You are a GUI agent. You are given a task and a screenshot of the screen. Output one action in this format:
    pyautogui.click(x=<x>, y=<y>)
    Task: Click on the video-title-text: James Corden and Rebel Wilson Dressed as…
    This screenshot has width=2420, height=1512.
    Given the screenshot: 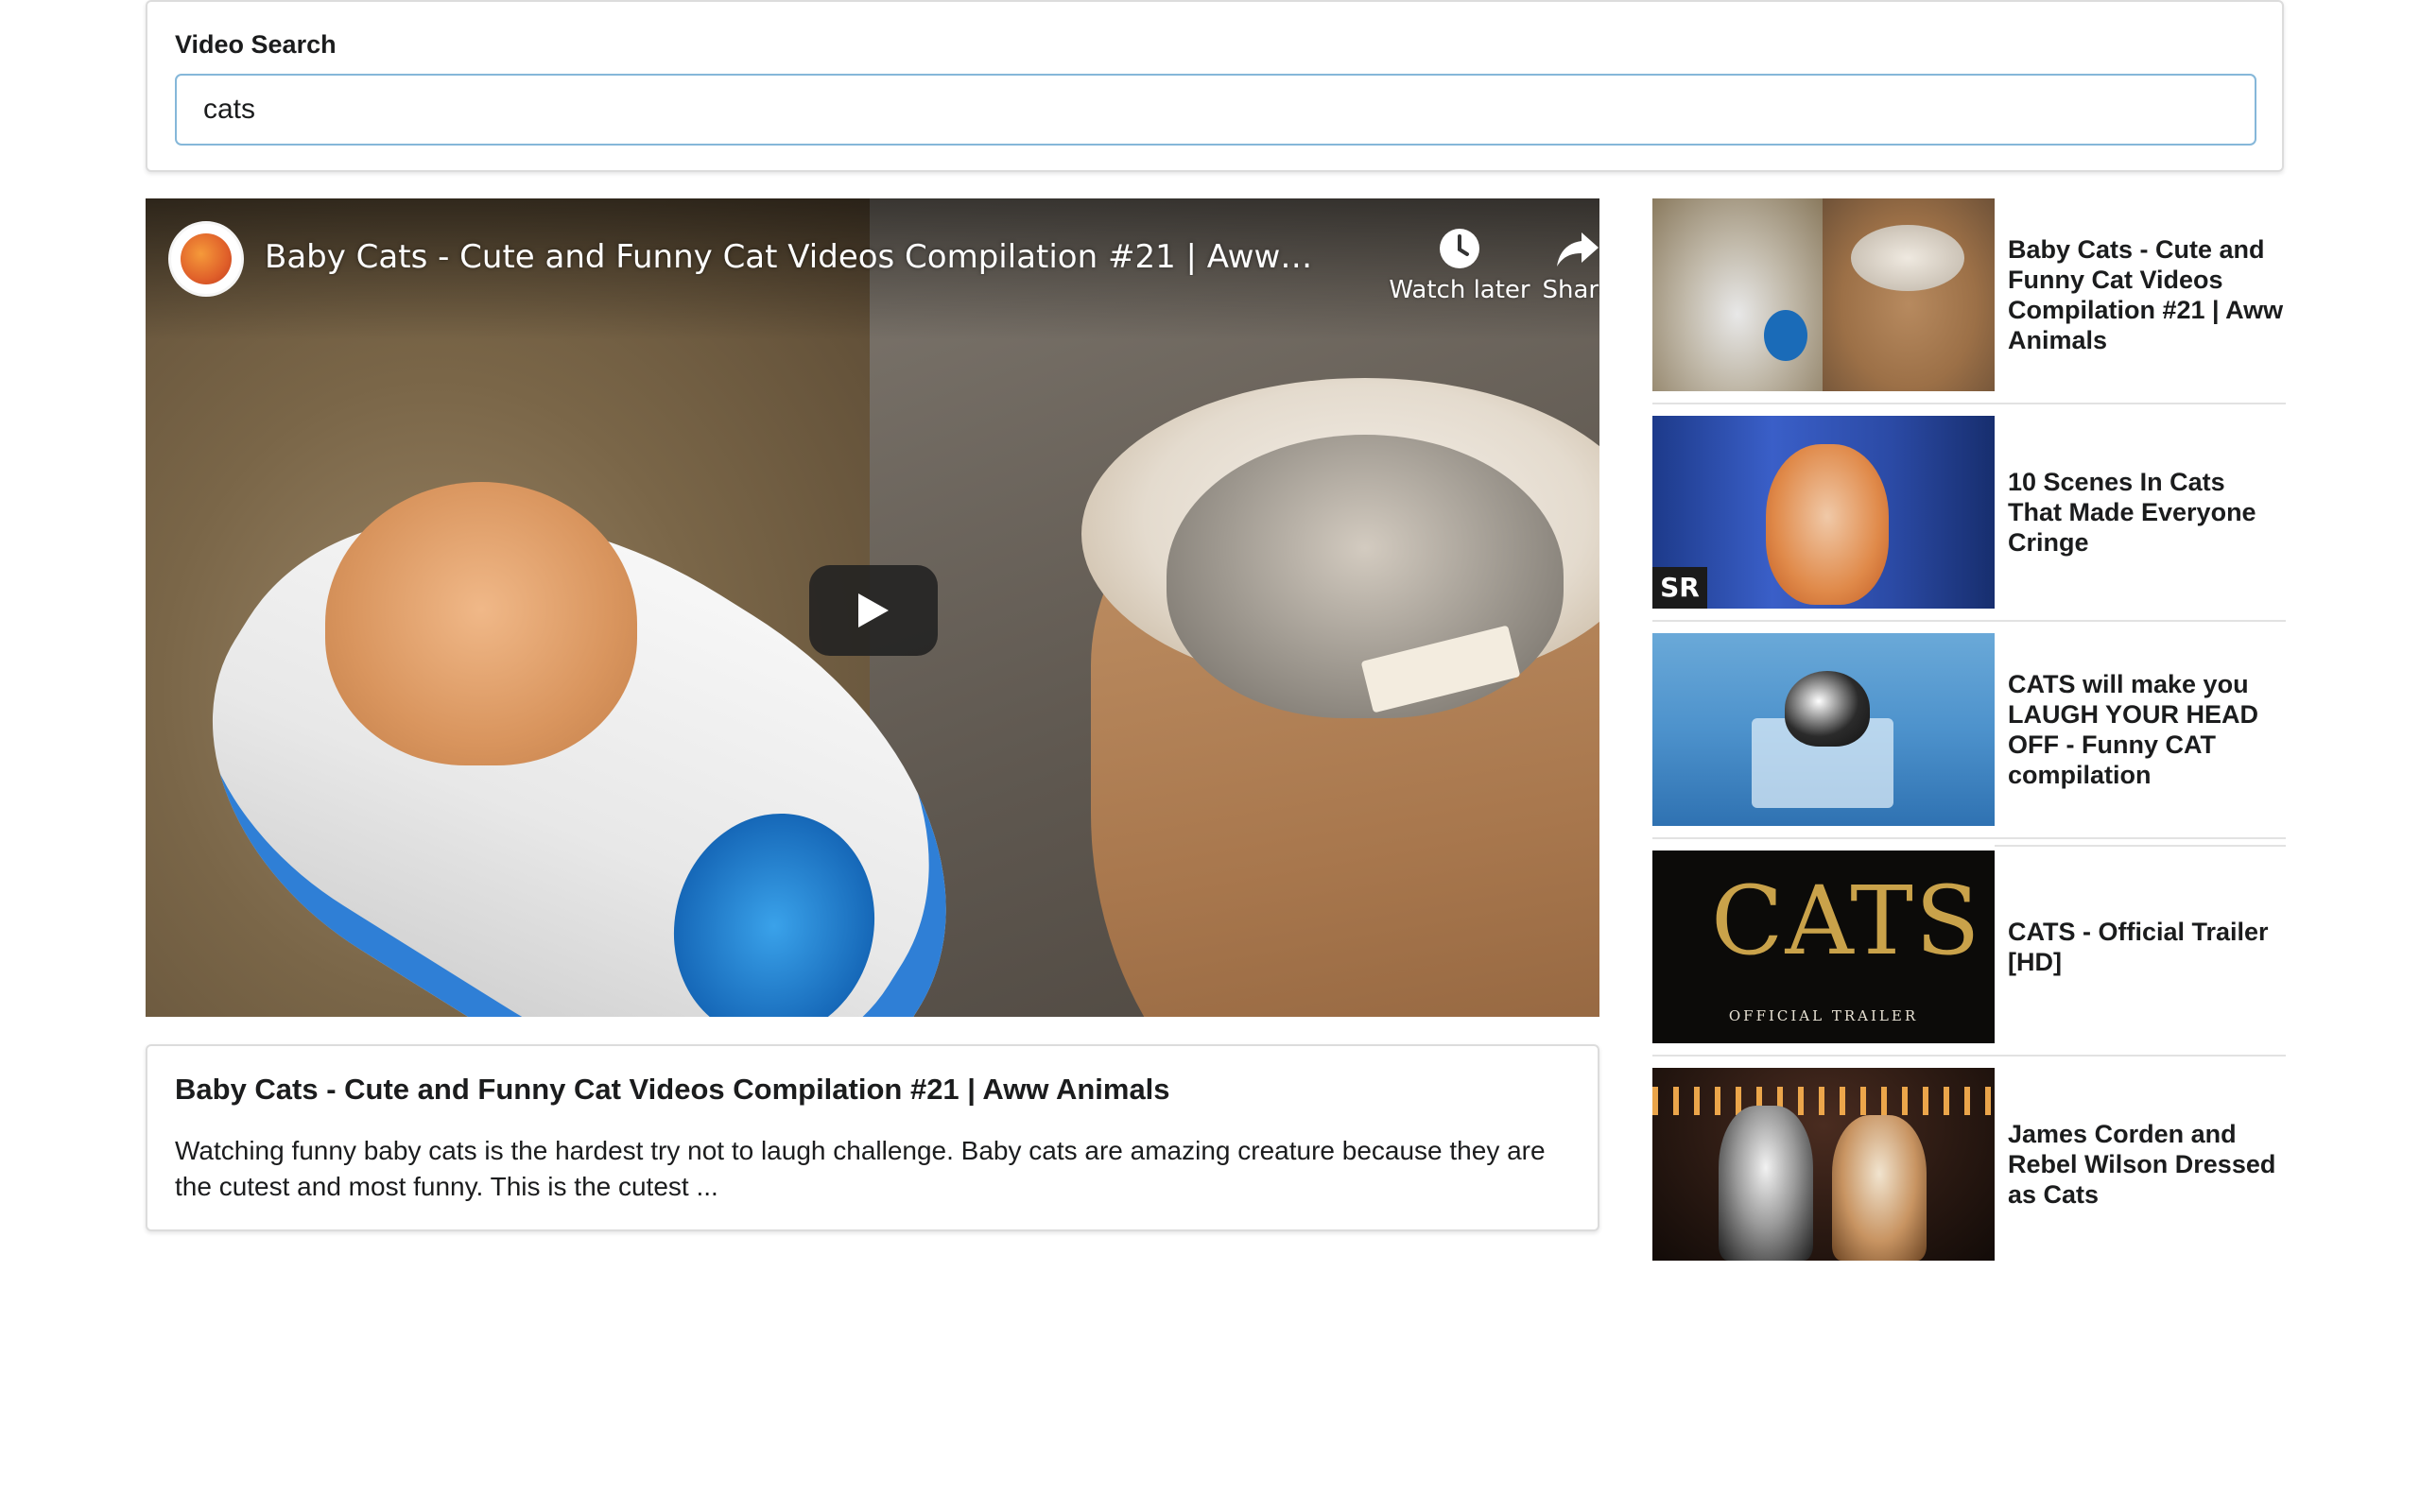 What is the action you would take?
    pyautogui.click(x=2142, y=1164)
    